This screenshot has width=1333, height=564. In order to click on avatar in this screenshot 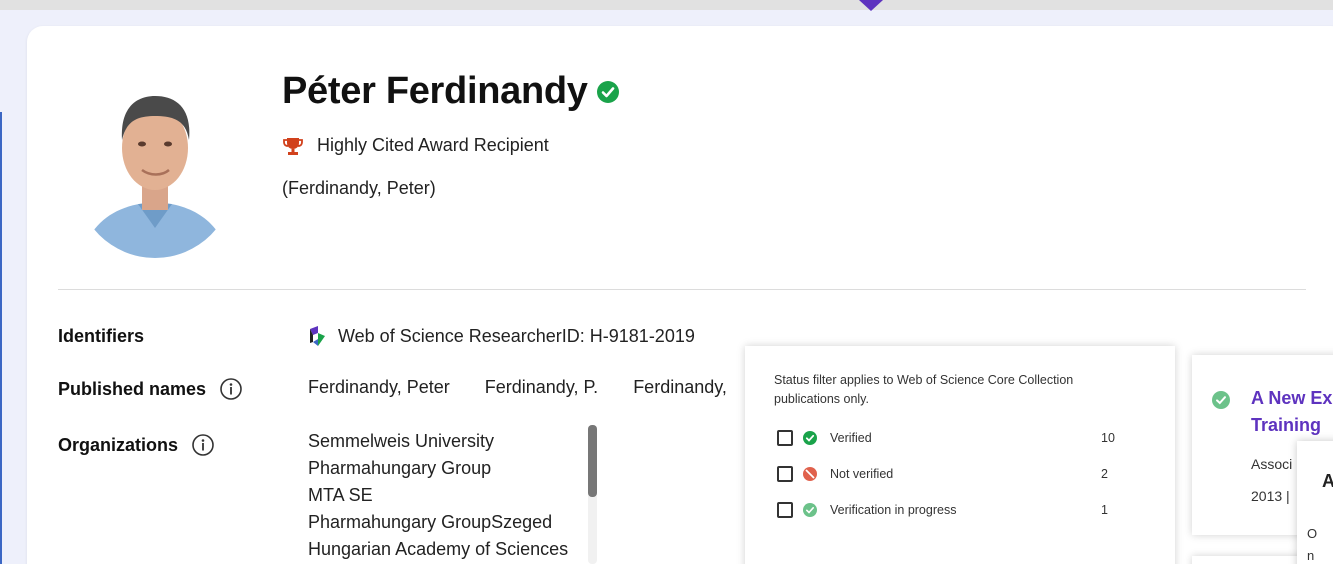, I will do `click(155, 168)`.